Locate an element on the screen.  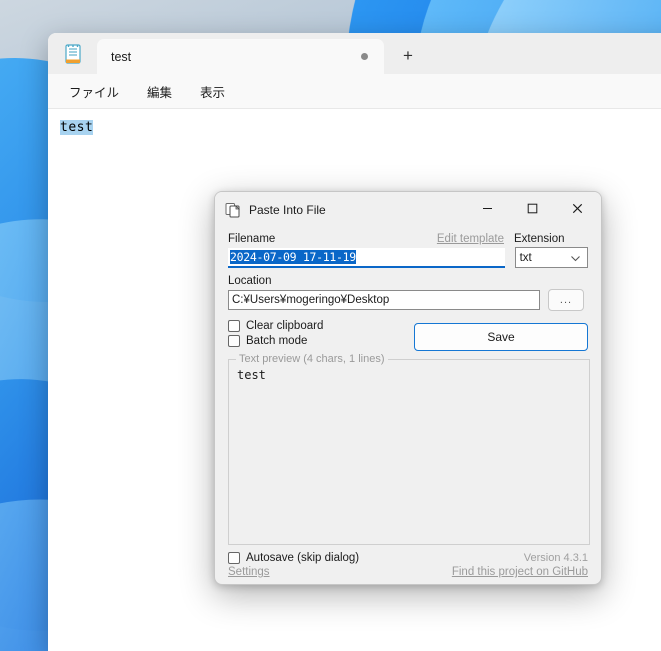
save-button: Save is located at coordinates (501, 337).